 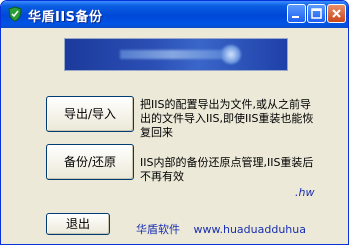 I want to click on title-bar: 华盾IIS备份, so click(x=174, y=14).